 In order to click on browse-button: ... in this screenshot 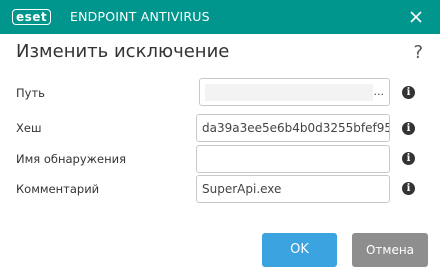, I will do `click(379, 92)`.